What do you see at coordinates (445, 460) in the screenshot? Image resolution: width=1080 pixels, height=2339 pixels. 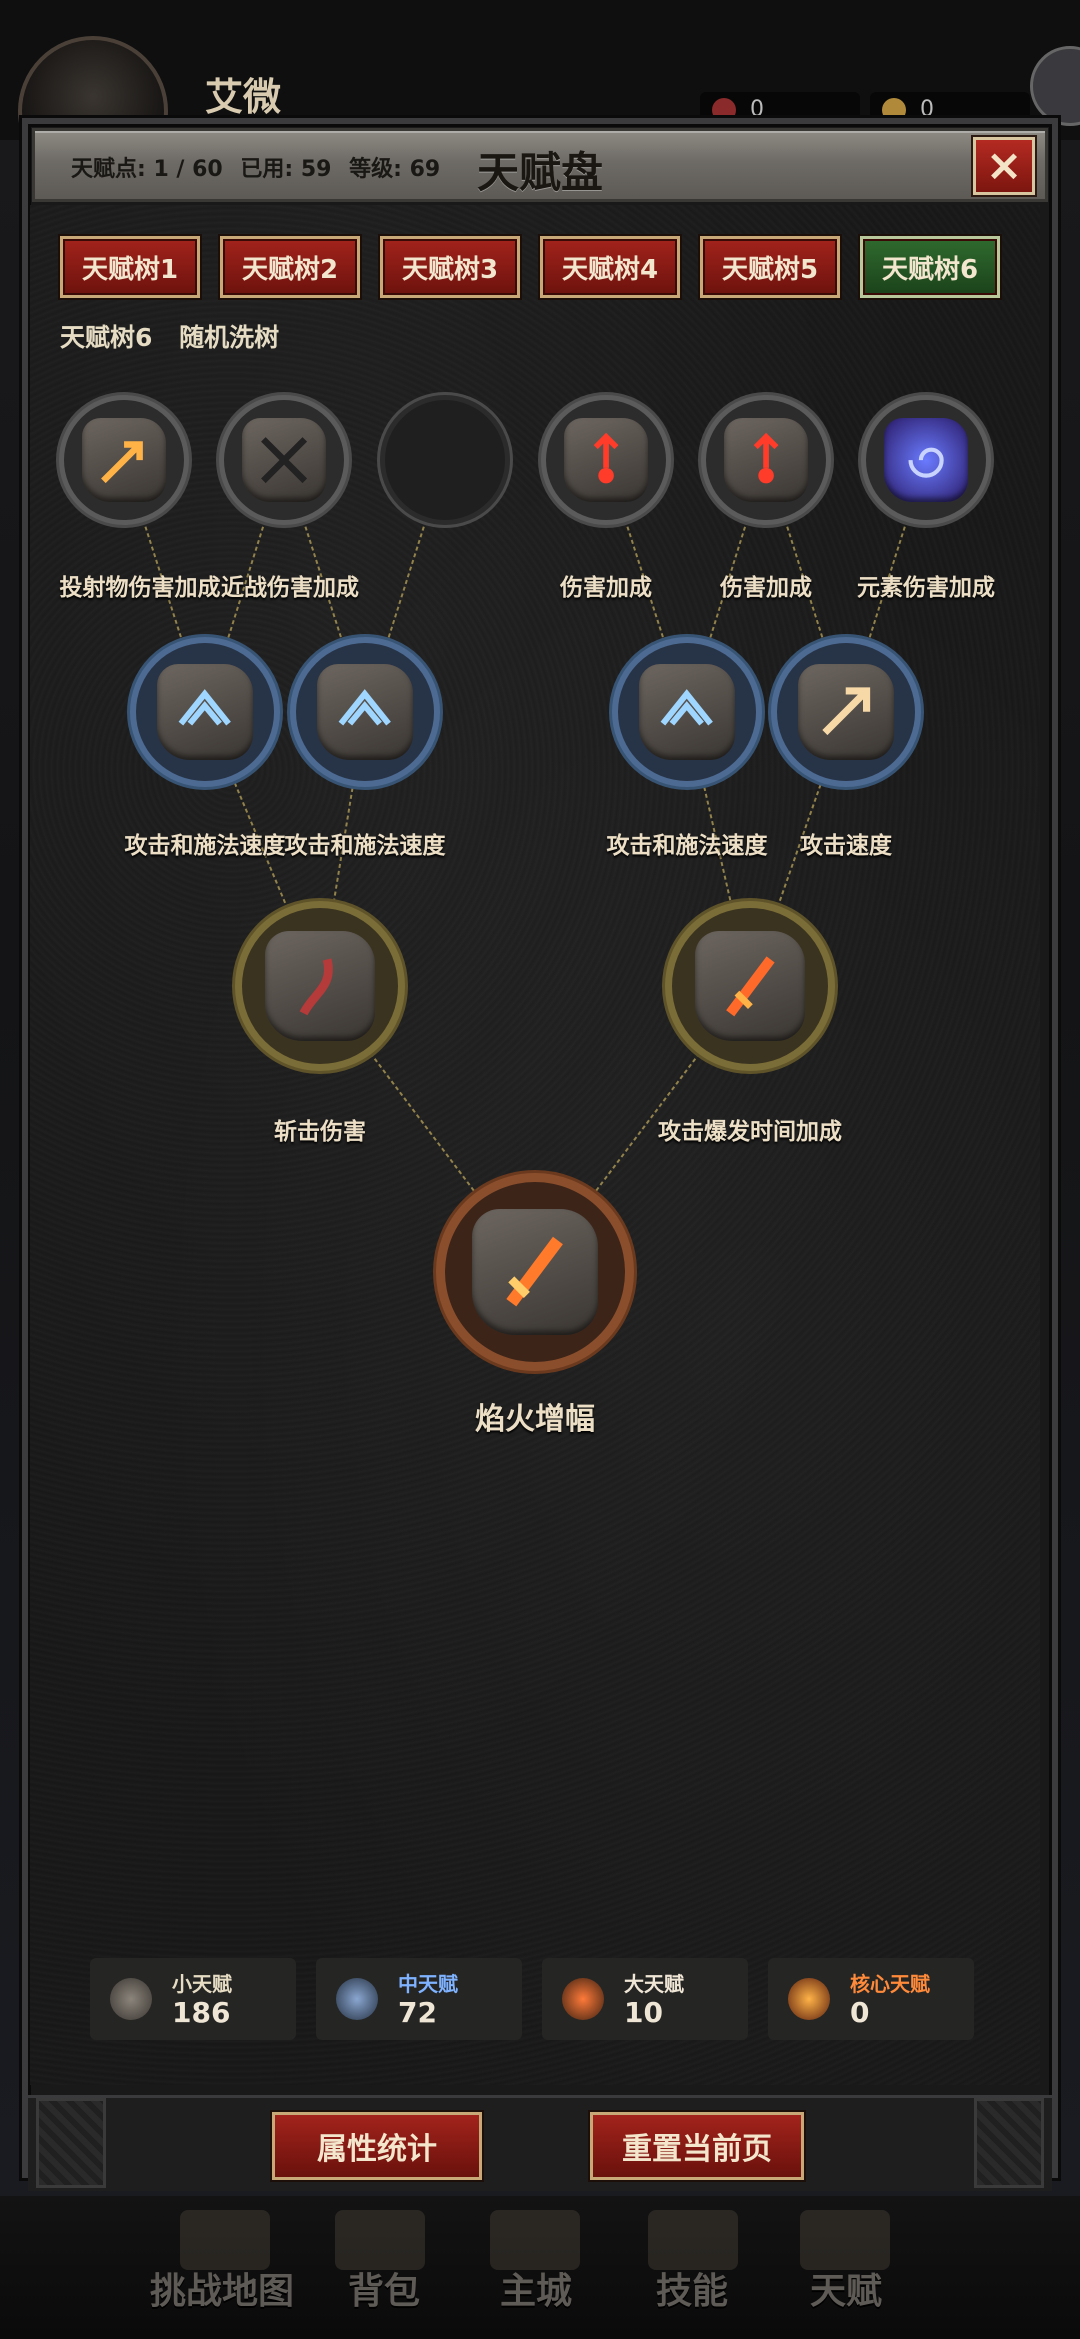 I see `empty-talent-slot` at bounding box center [445, 460].